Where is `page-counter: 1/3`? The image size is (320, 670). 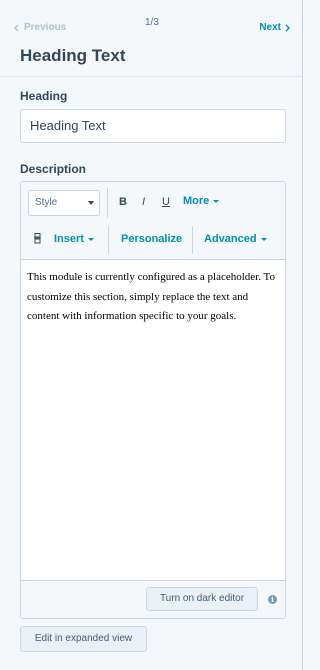
page-counter: 1/3 is located at coordinates (152, 22).